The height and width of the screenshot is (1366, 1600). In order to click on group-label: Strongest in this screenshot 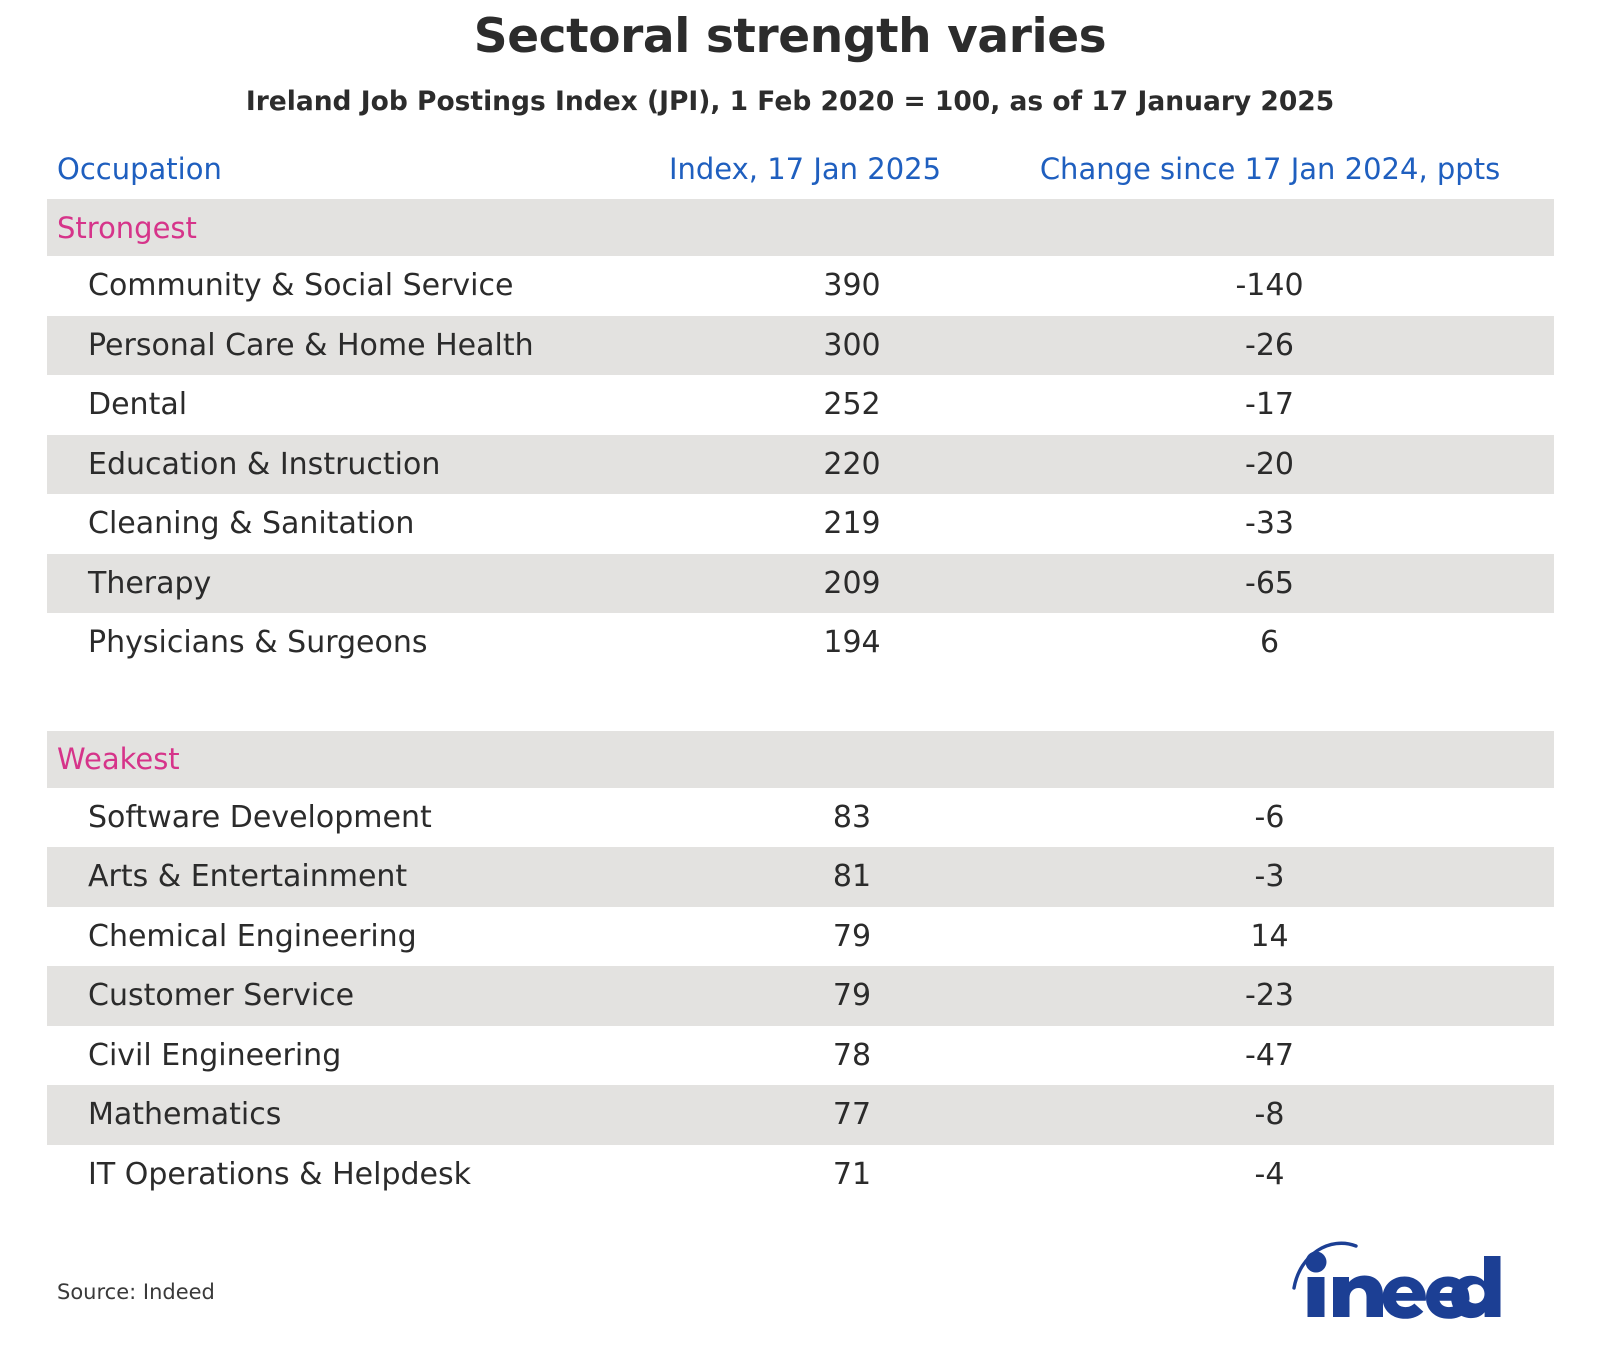, I will do `click(127, 227)`.